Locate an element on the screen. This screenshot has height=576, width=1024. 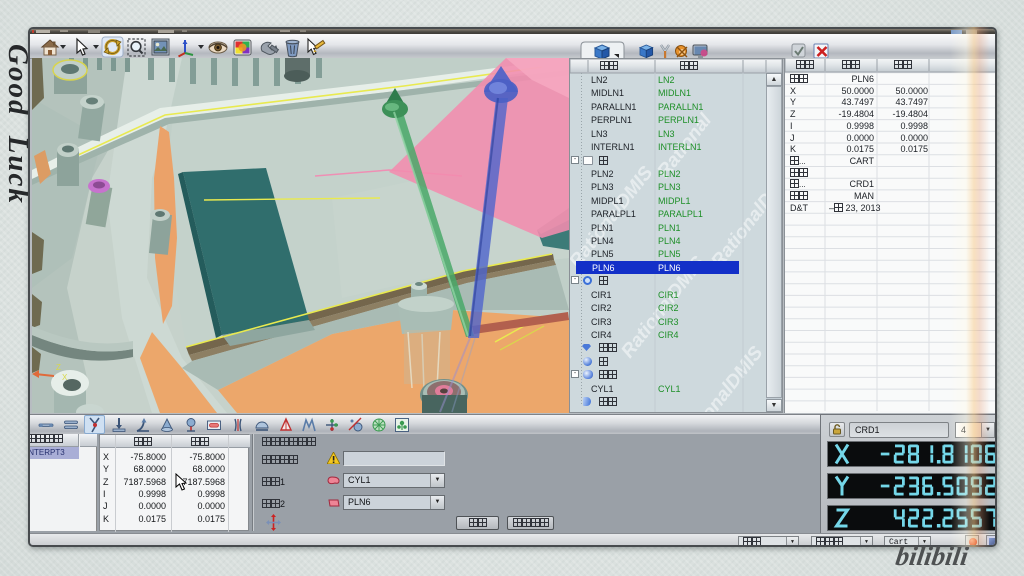
svg-text: Z is located at coordinates (58, 367).